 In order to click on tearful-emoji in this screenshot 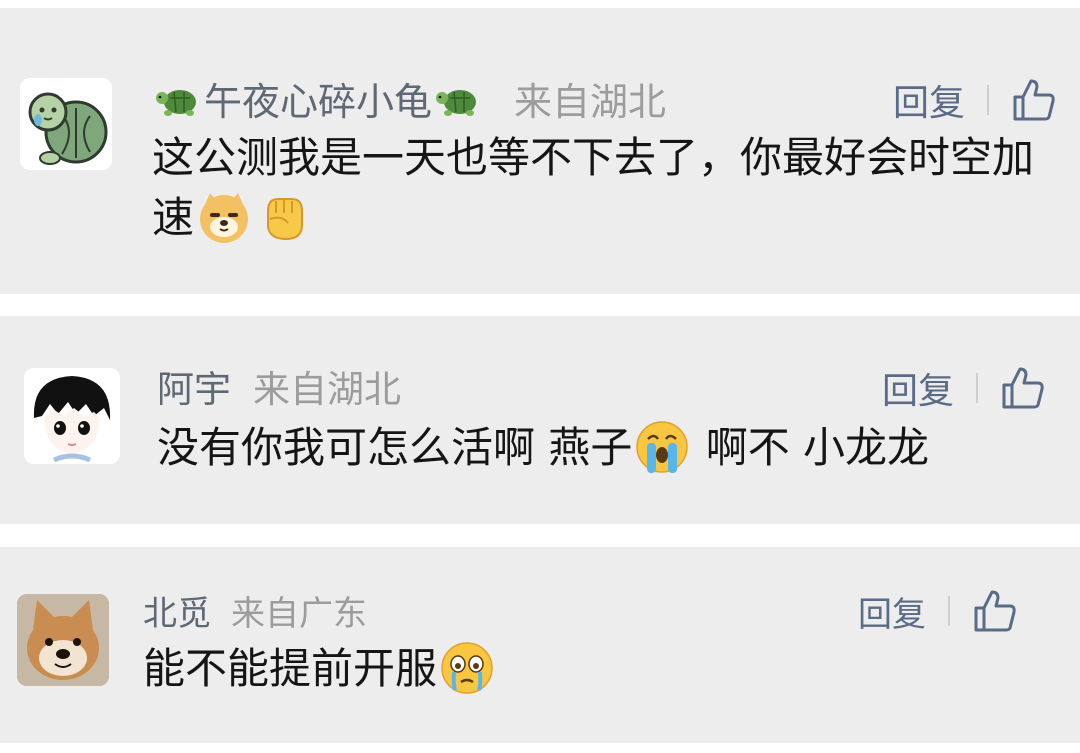, I will do `click(467, 668)`.